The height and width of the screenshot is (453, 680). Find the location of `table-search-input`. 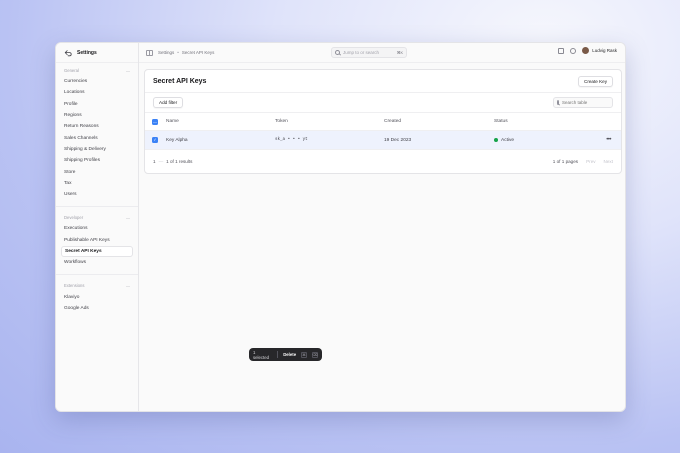

table-search-input is located at coordinates (586, 102).